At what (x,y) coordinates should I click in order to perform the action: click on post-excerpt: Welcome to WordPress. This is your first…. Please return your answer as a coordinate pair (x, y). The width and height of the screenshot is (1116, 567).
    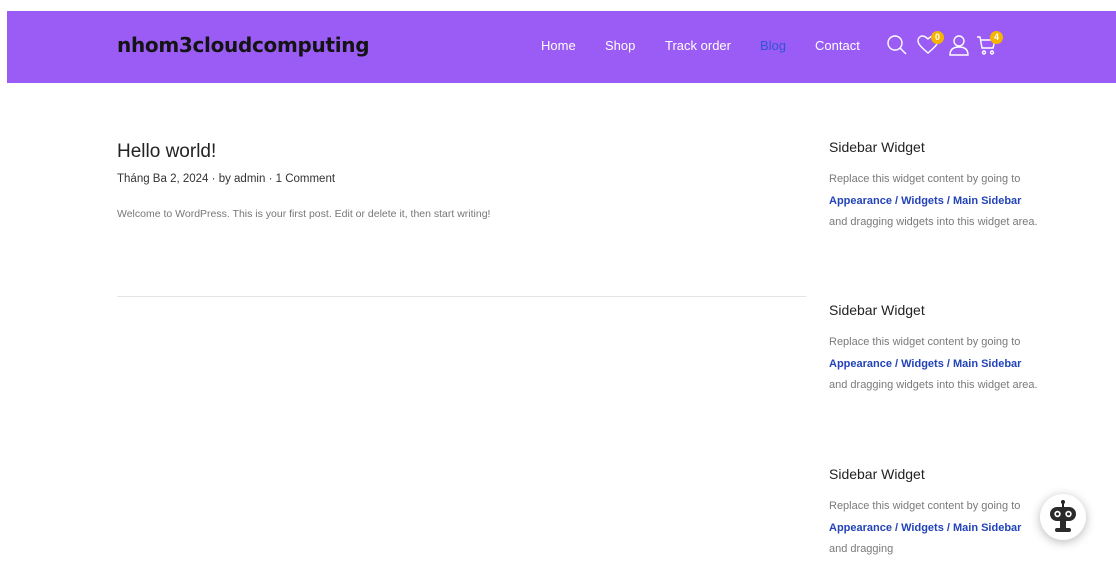
    Looking at the image, I should click on (304, 214).